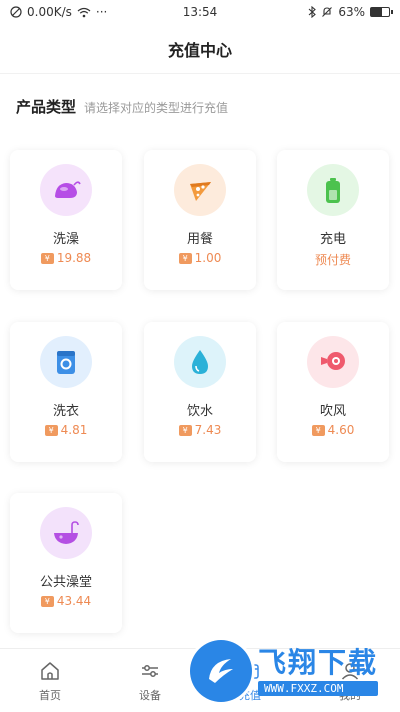 The width and height of the screenshot is (400, 712). What do you see at coordinates (46, 107) in the screenshot?
I see `section-title: 产品类型` at bounding box center [46, 107].